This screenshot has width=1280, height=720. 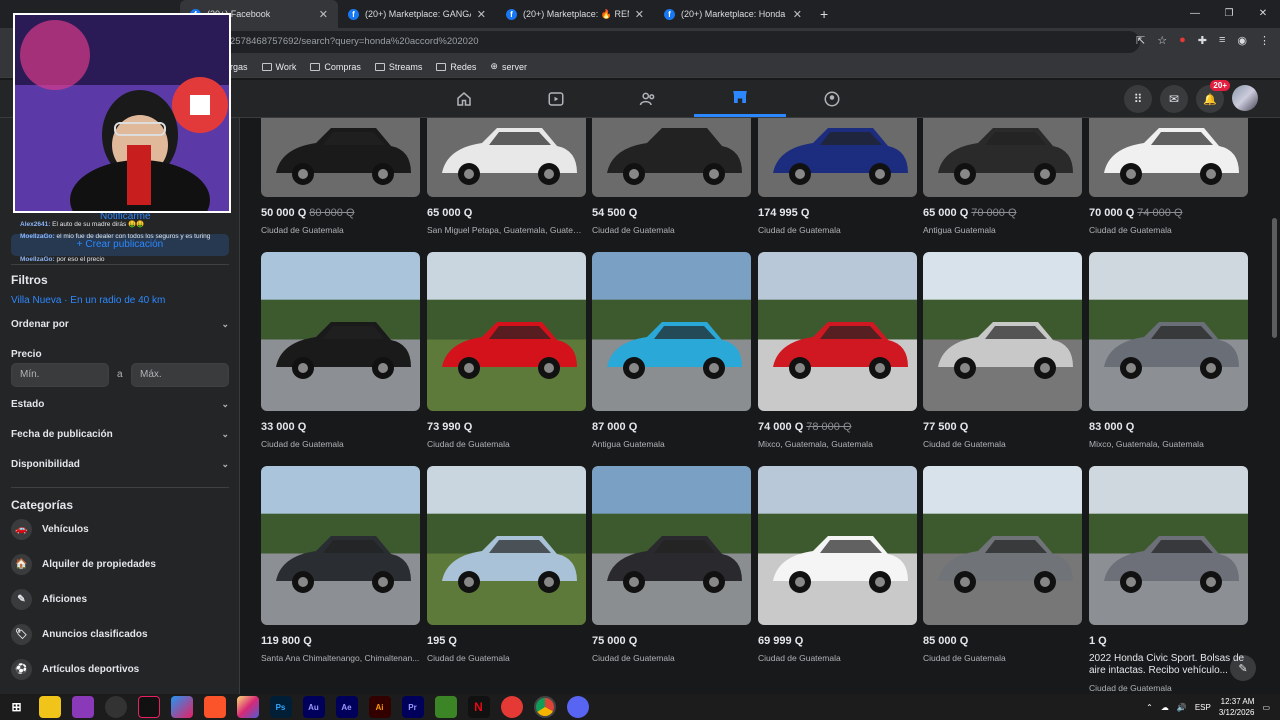 What do you see at coordinates (1195, 14) in the screenshot?
I see `minimize-button: —` at bounding box center [1195, 14].